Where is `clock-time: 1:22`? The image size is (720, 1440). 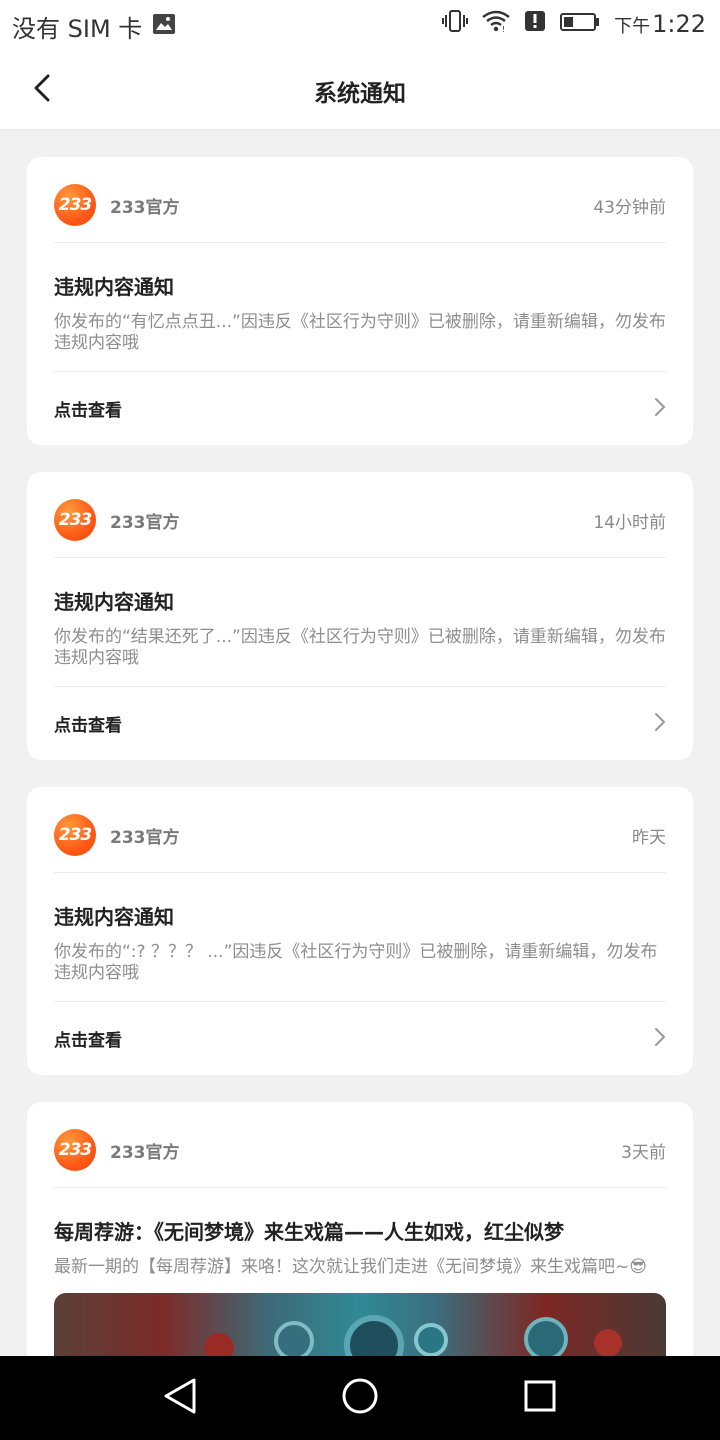
clock-time: 1:22 is located at coordinates (679, 24).